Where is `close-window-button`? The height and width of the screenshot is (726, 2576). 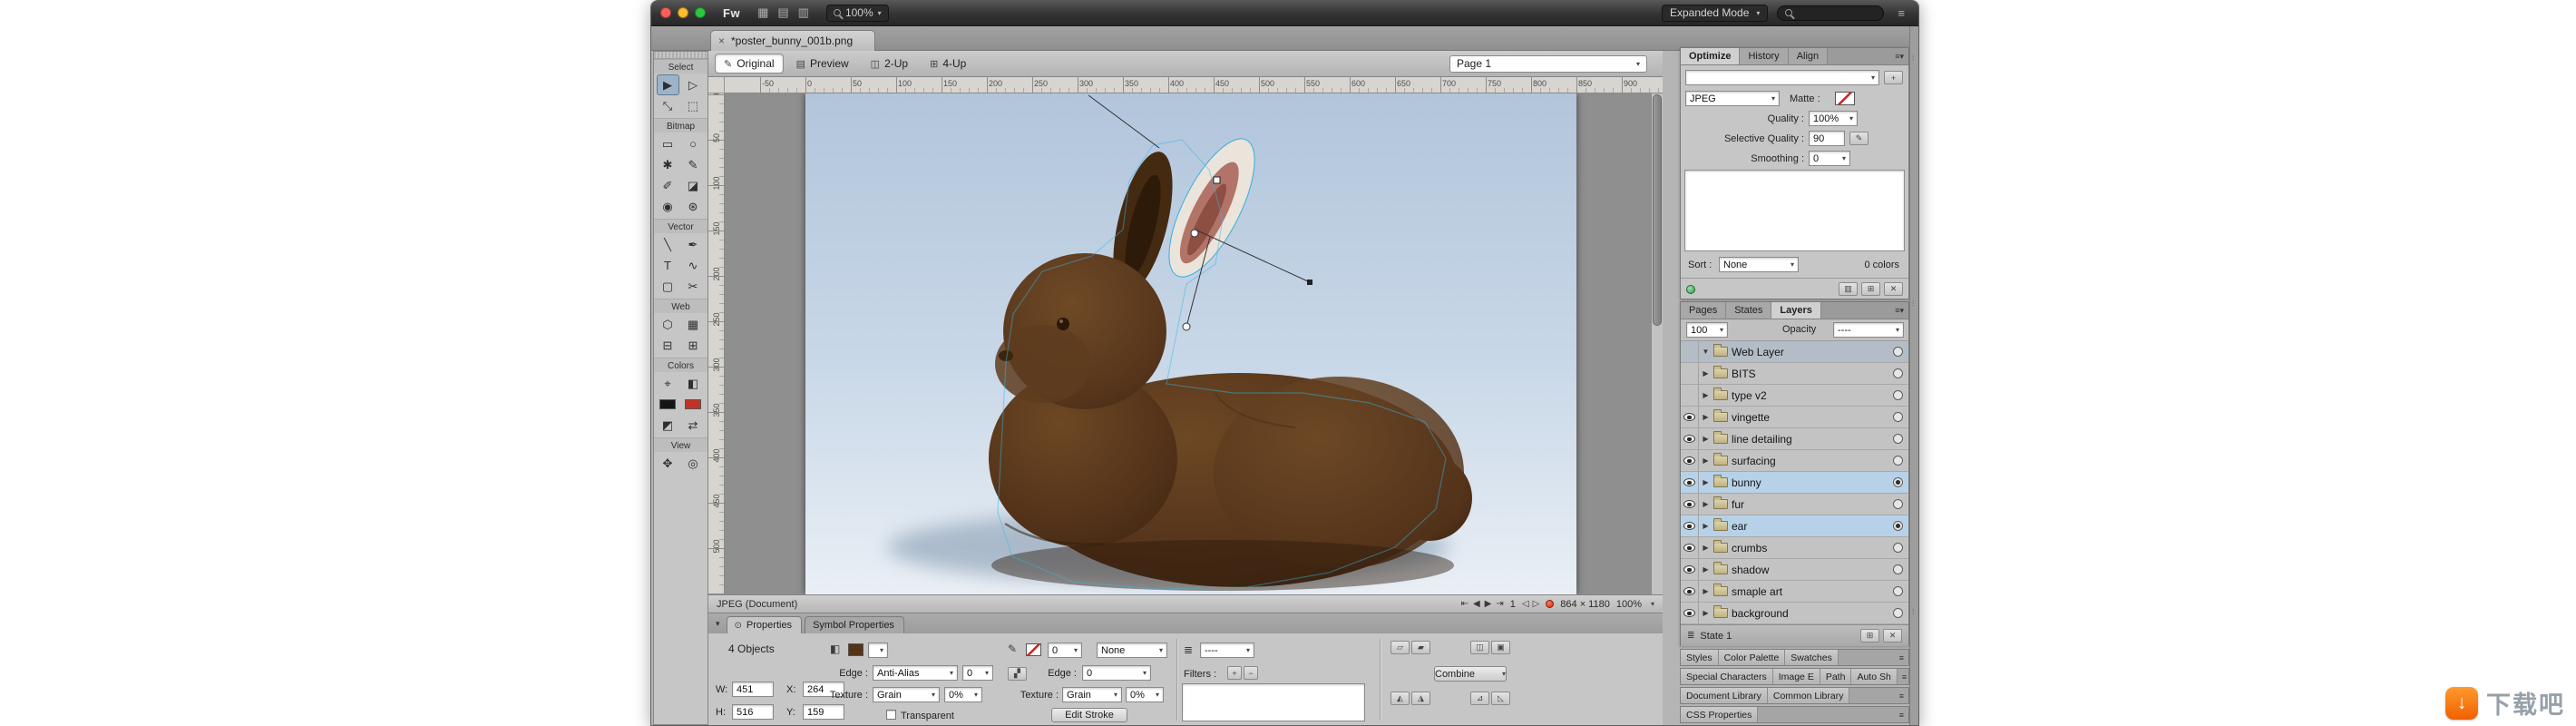 close-window-button is located at coordinates (665, 12).